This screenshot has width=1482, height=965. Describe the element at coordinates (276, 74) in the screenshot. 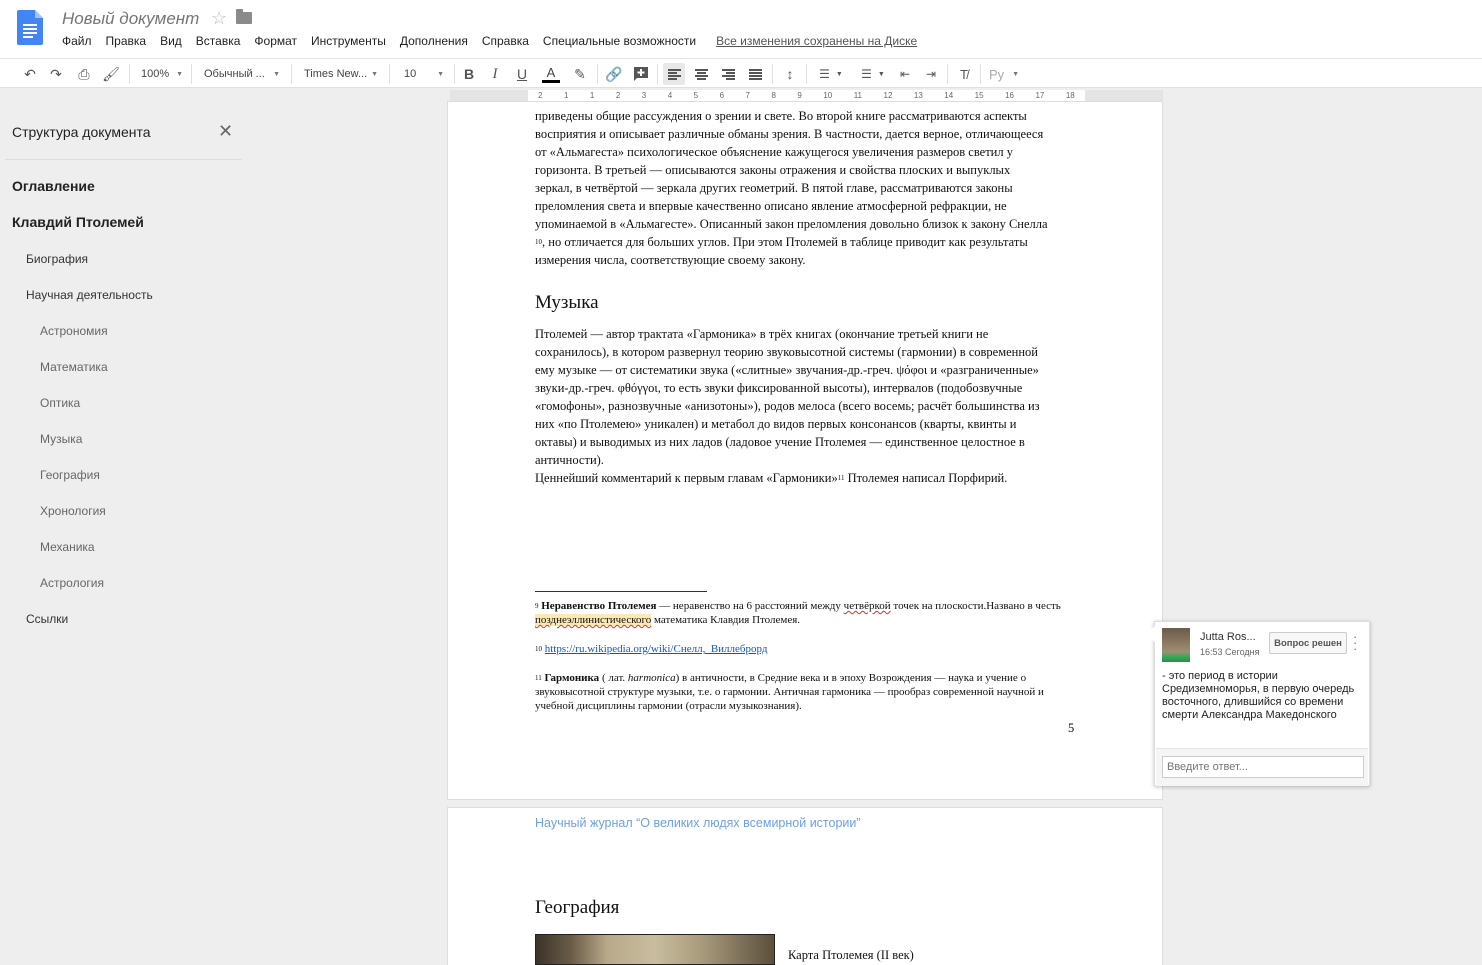

I see `chevron-down-icon: ▼` at that location.